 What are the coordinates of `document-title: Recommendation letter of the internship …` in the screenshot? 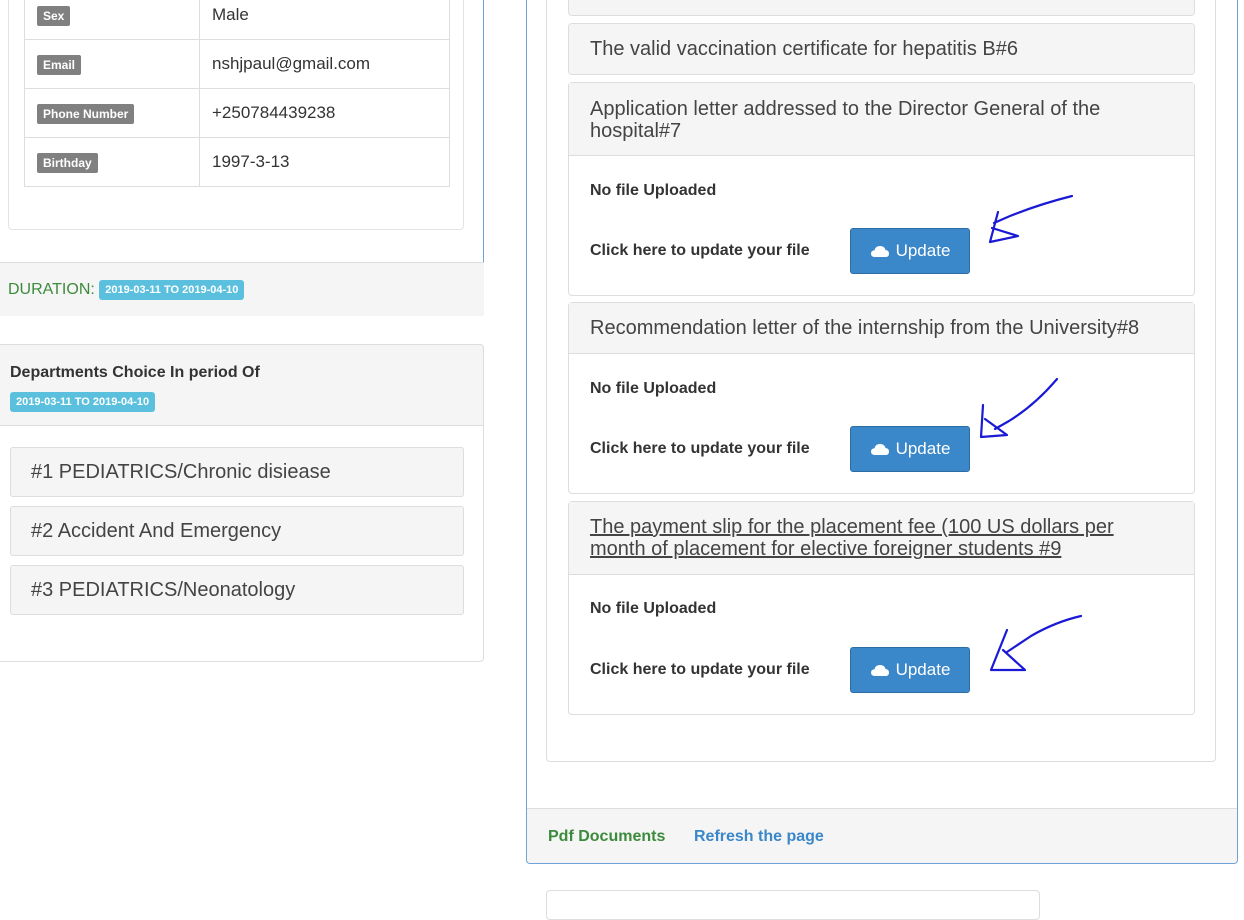 It's located at (881, 328).